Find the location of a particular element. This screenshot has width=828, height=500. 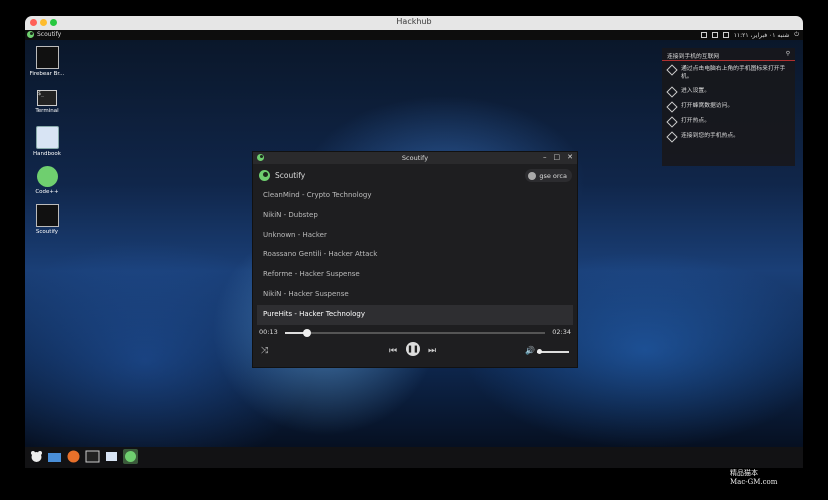

progress-row: 00:13 02:34 is located at coordinates (415, 332).